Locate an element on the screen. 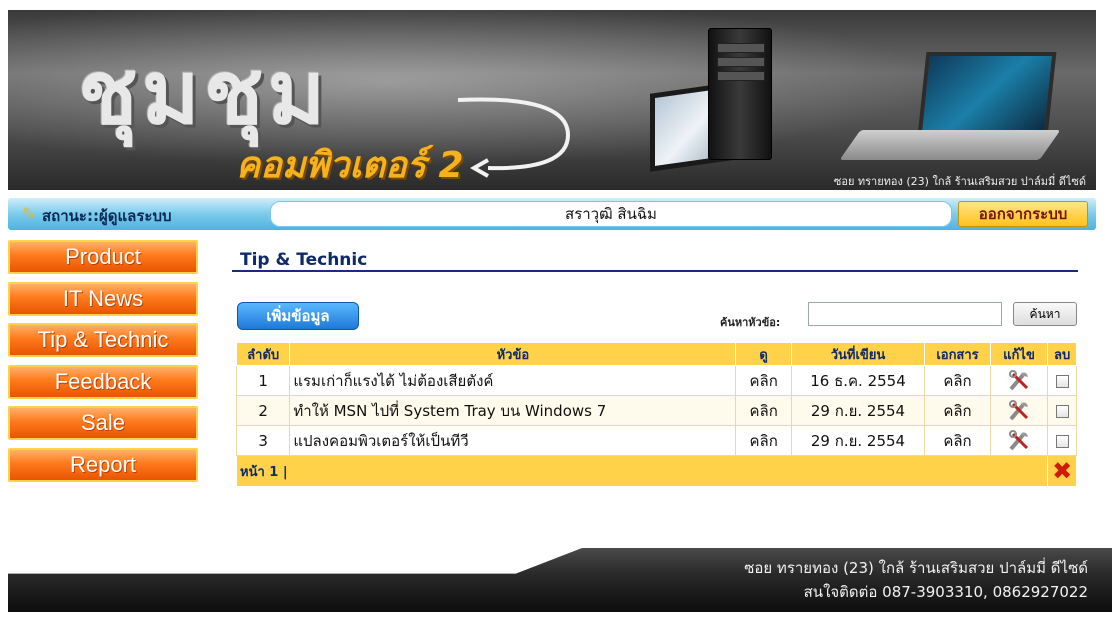 This screenshot has height=619, width=1116. key-icon: ✎ is located at coordinates (29, 213).